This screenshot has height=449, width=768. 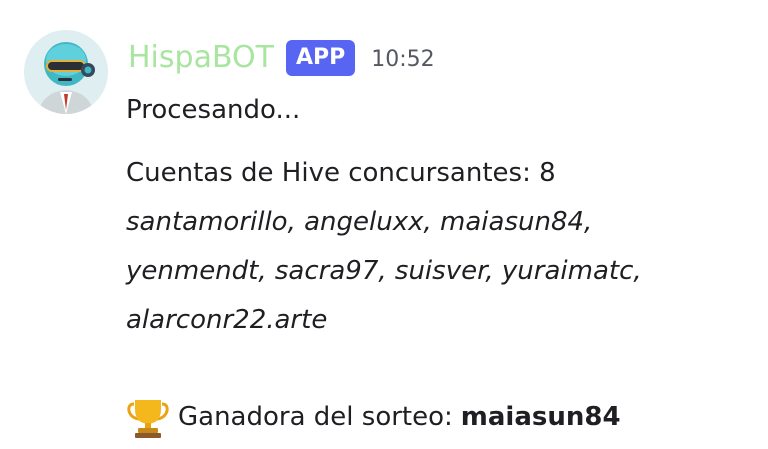 What do you see at coordinates (320, 58) in the screenshot?
I see `app-badge: APP` at bounding box center [320, 58].